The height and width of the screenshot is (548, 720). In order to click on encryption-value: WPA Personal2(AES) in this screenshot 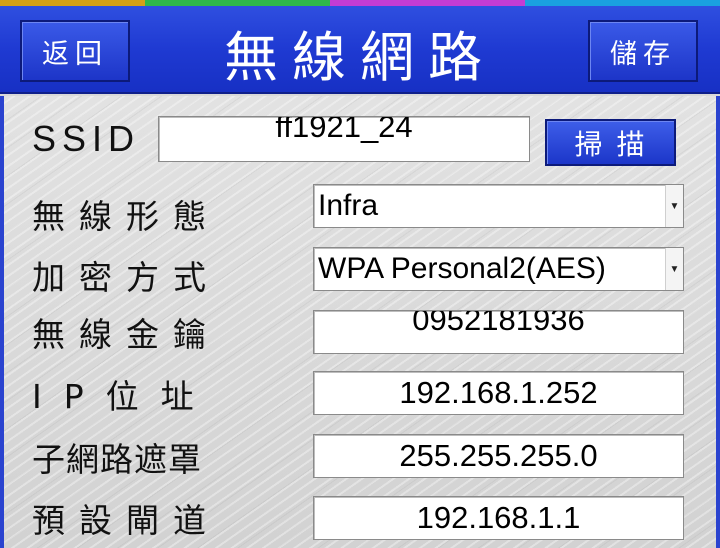, I will do `click(462, 268)`.